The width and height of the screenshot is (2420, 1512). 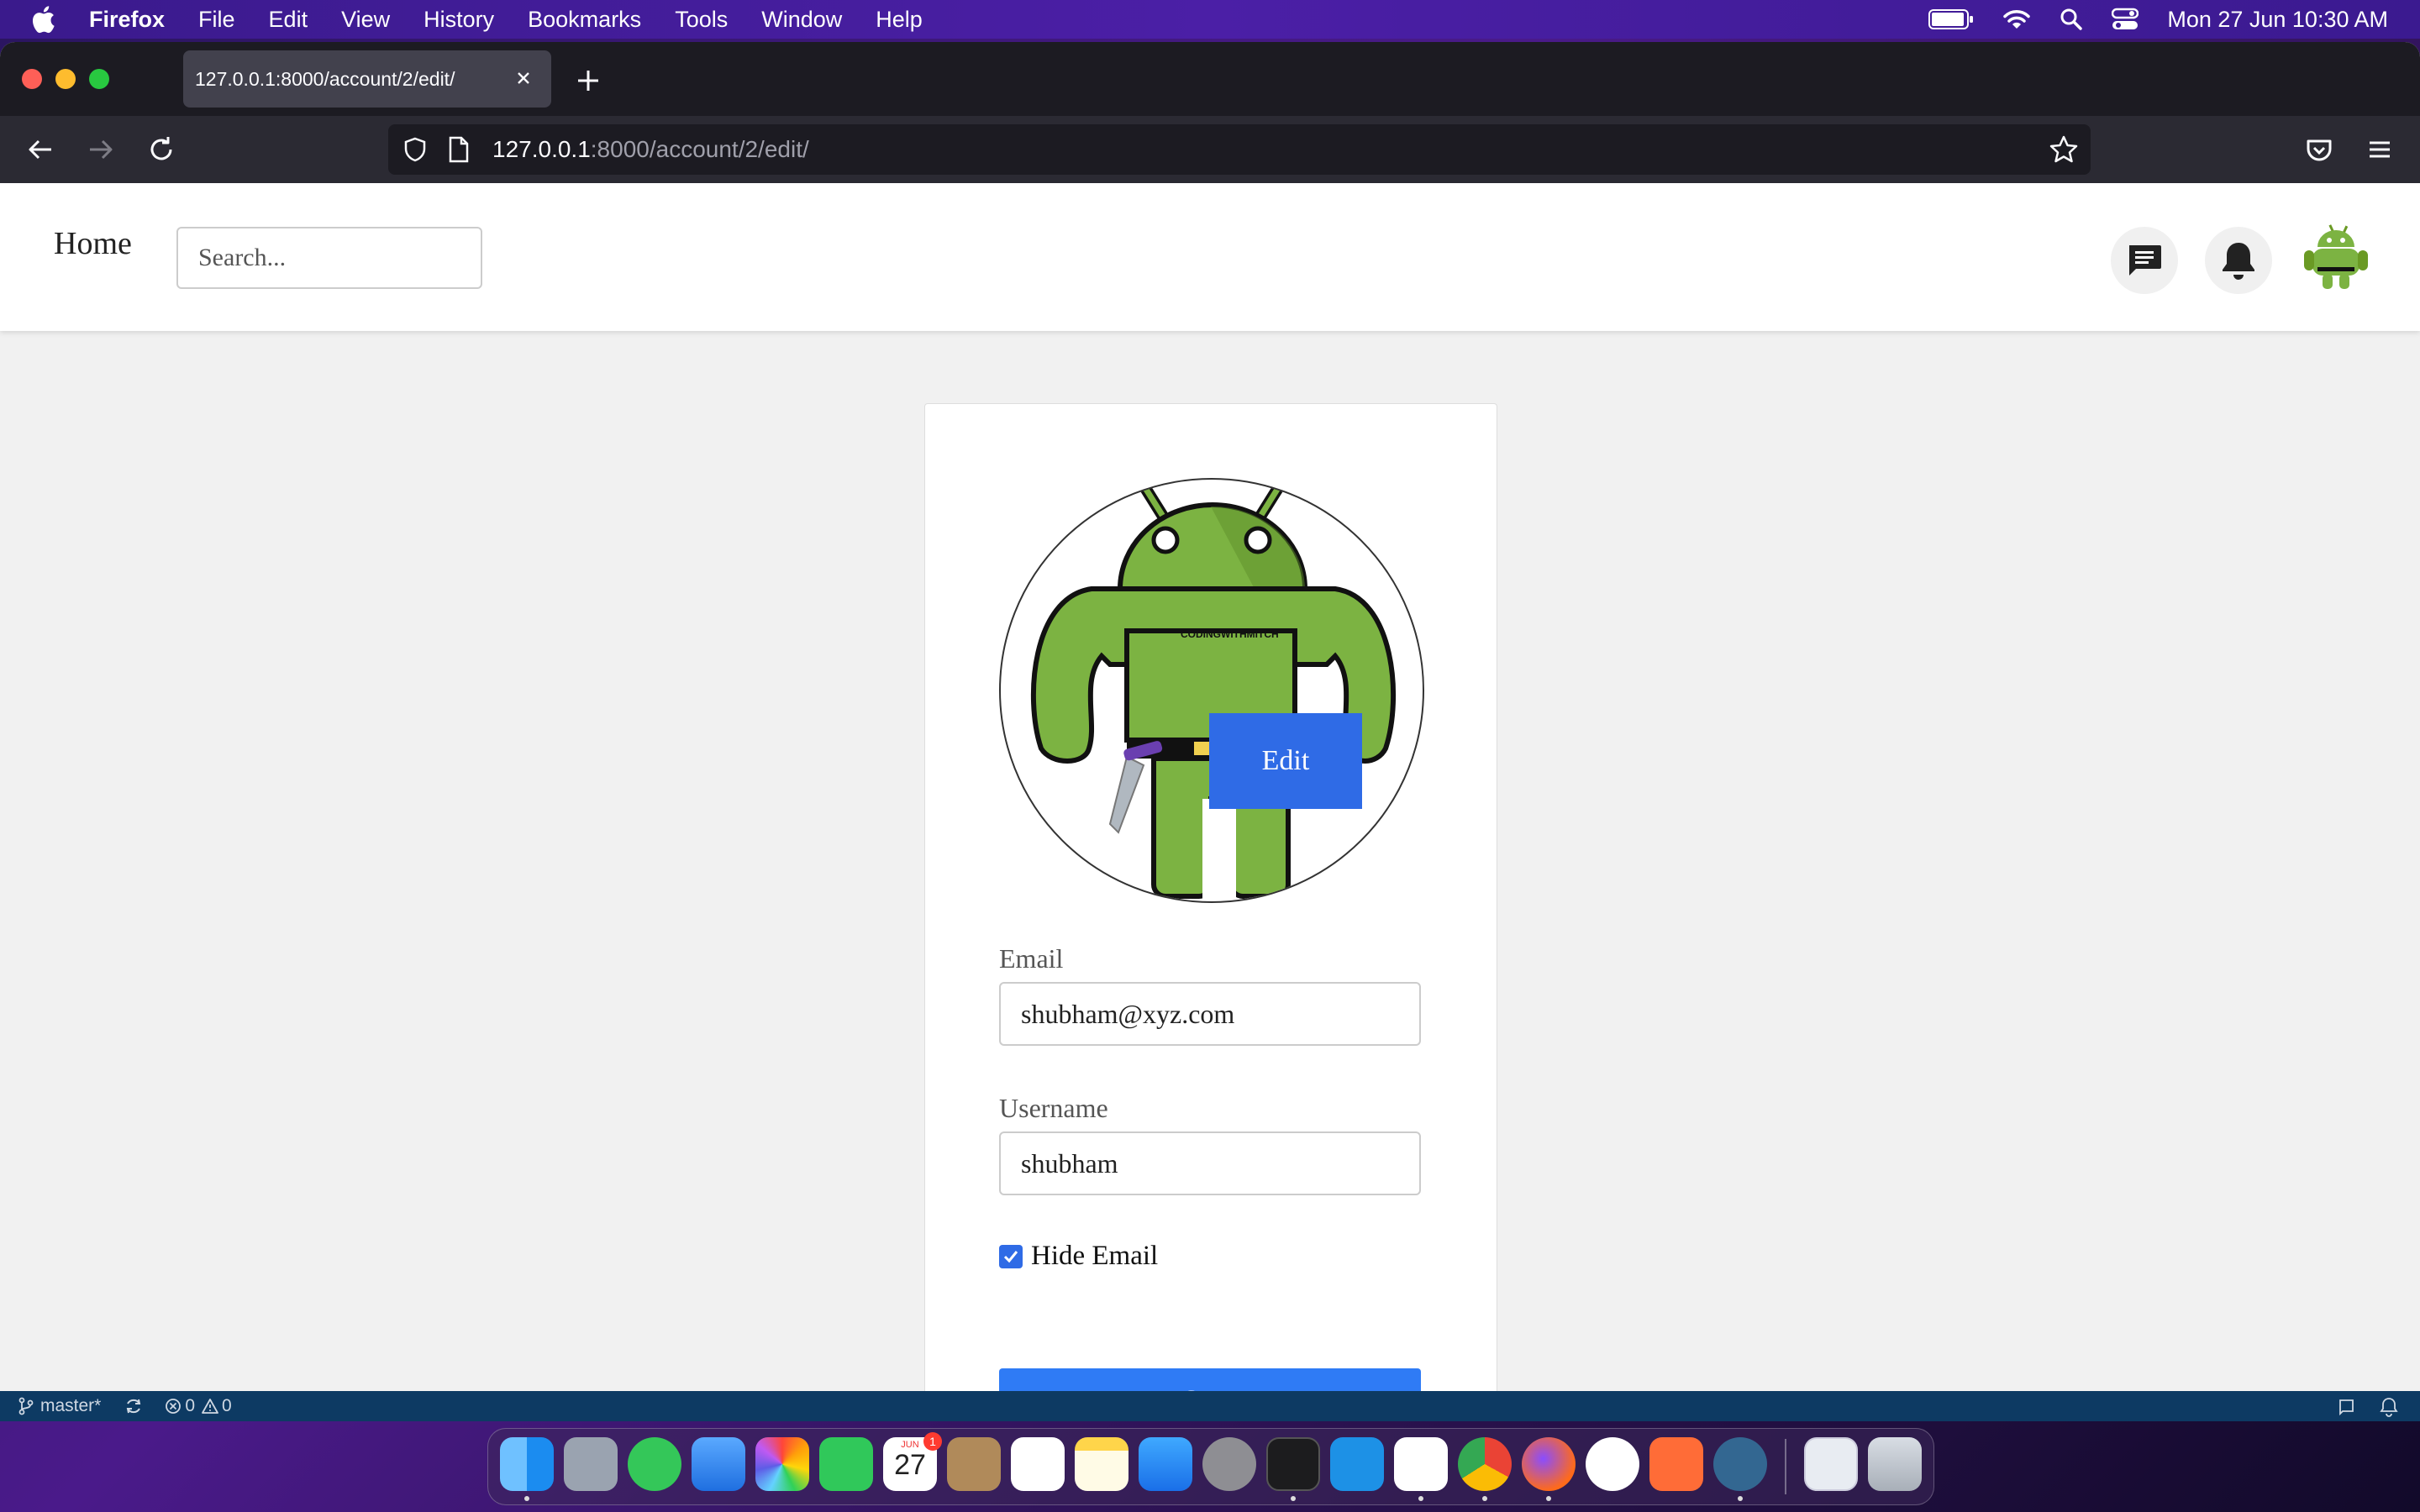 What do you see at coordinates (1293, 1498) in the screenshot?
I see `terminal-running-indicator` at bounding box center [1293, 1498].